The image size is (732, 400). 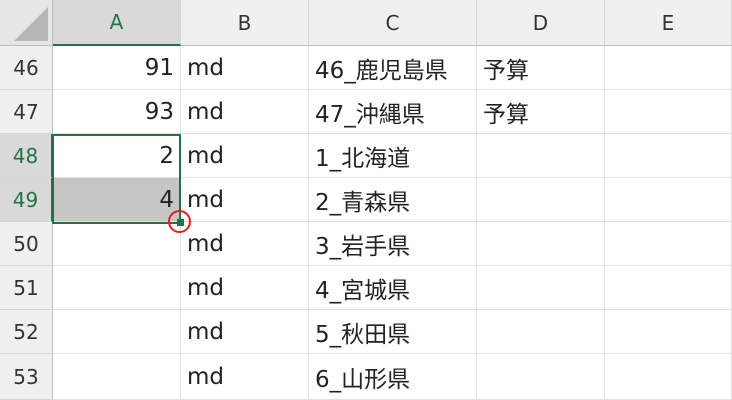 I want to click on cell-b49: md, so click(x=245, y=200).